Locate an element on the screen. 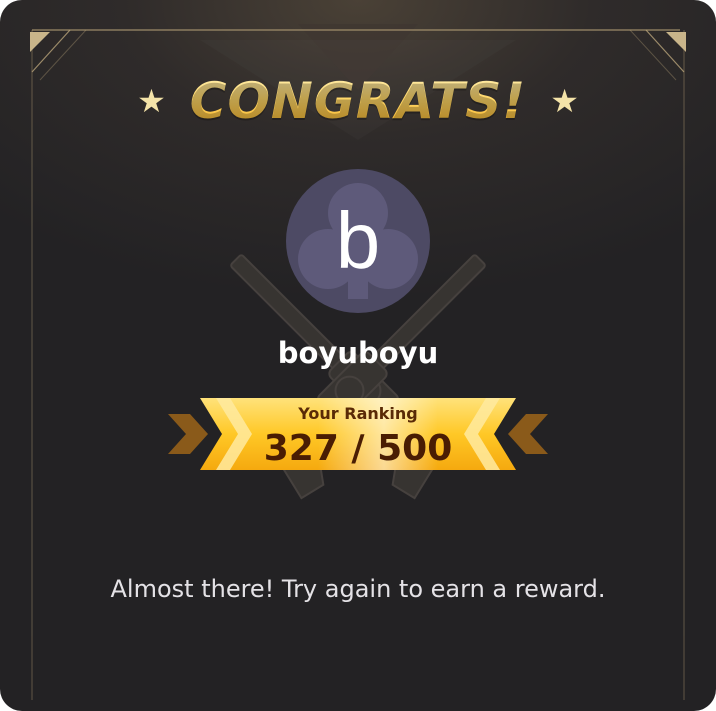 This screenshot has width=716, height=711. star-icon-left: ★ is located at coordinates (151, 101).